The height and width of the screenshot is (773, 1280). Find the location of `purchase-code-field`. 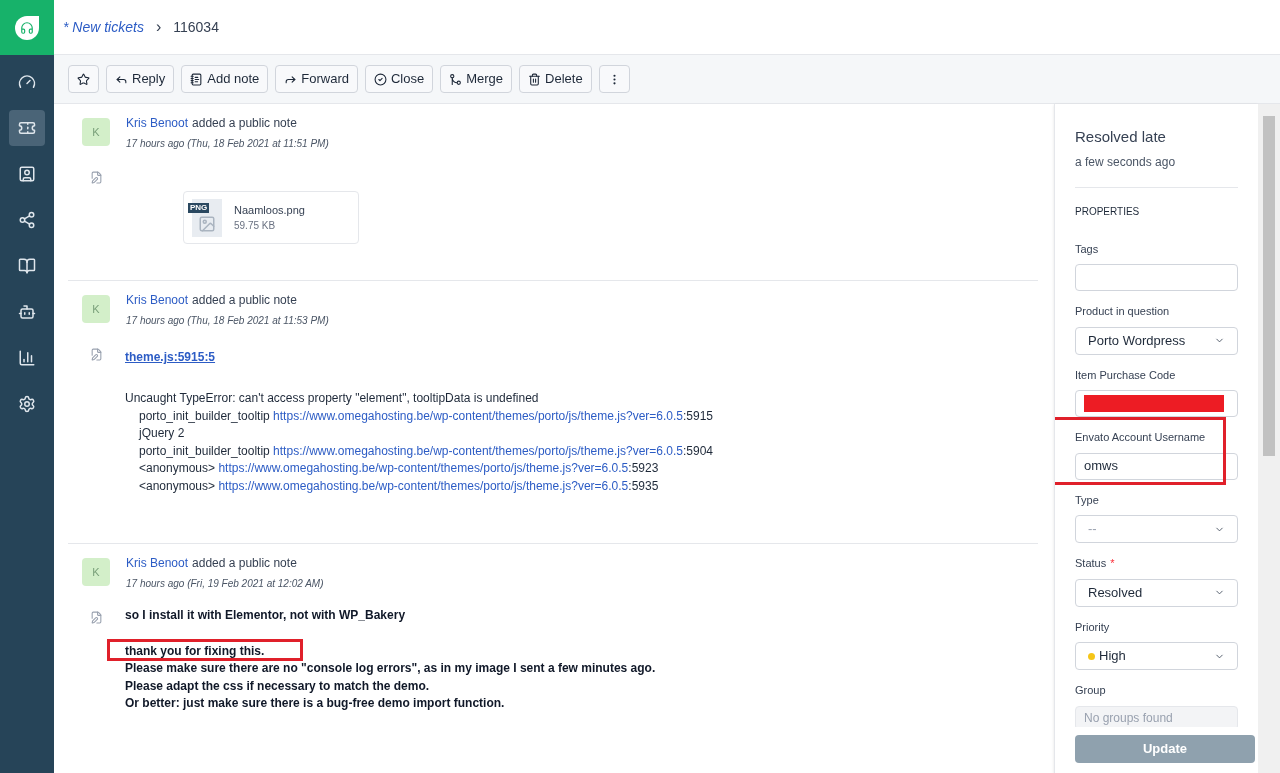

purchase-code-field is located at coordinates (1156, 403).